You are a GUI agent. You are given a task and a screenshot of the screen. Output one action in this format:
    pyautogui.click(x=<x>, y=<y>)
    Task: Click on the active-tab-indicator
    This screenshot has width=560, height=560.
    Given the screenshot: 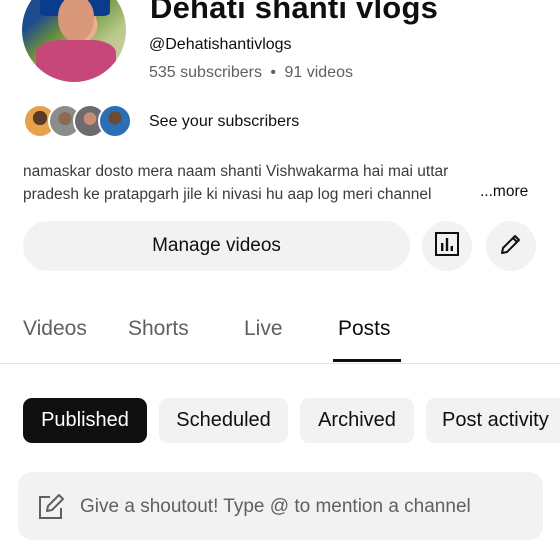 What is the action you would take?
    pyautogui.click(x=367, y=360)
    